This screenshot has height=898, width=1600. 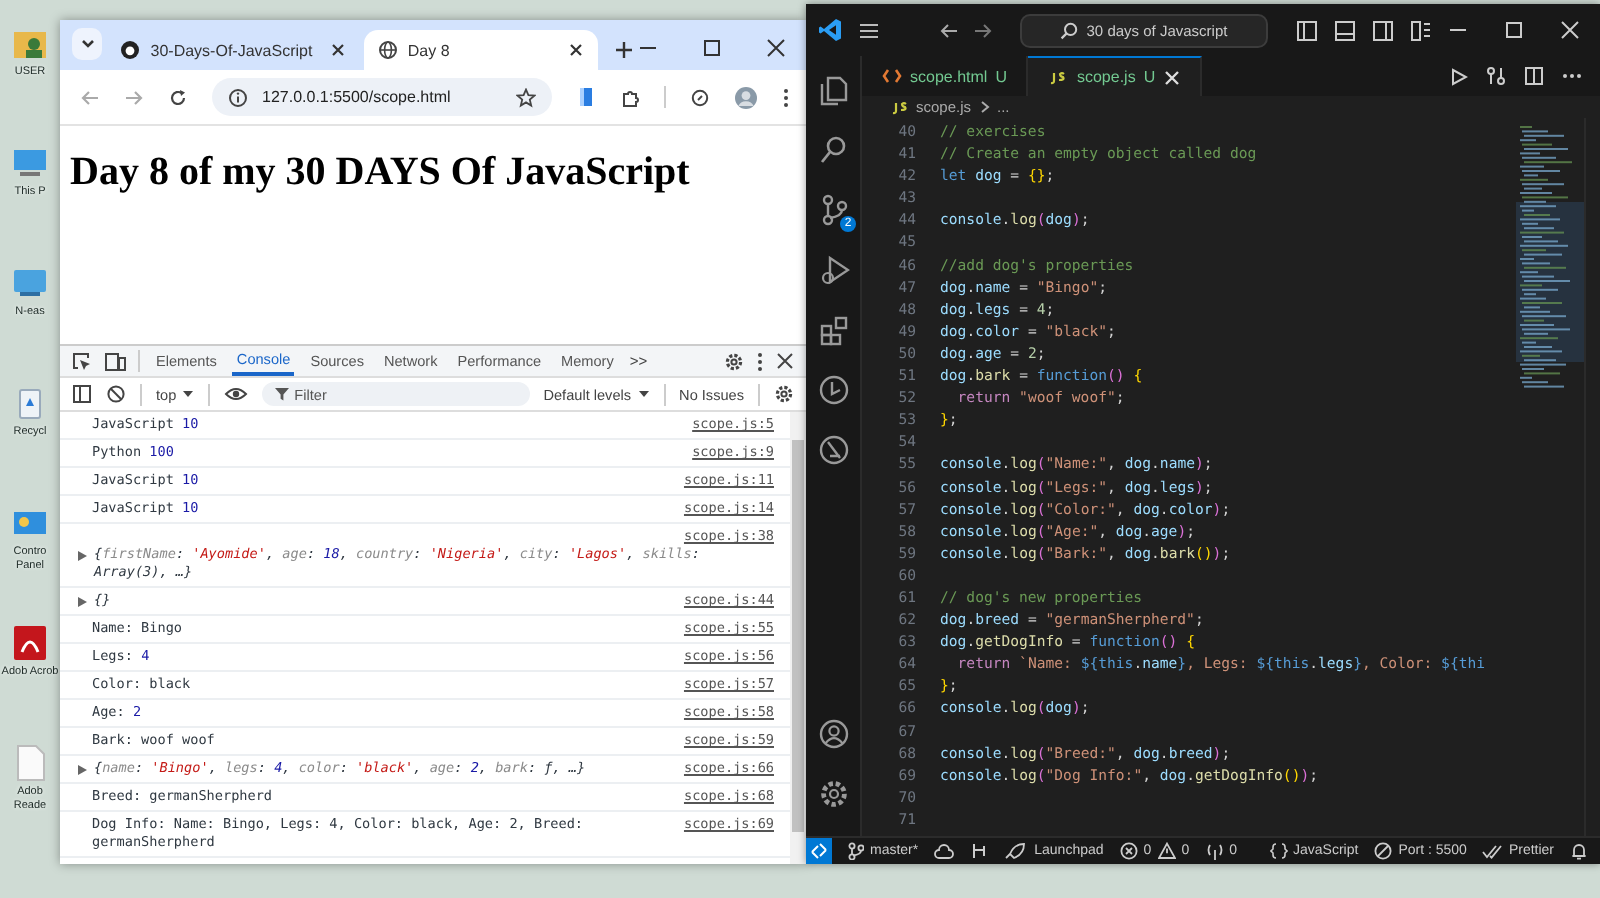 I want to click on run-icon, so click(x=1459, y=76).